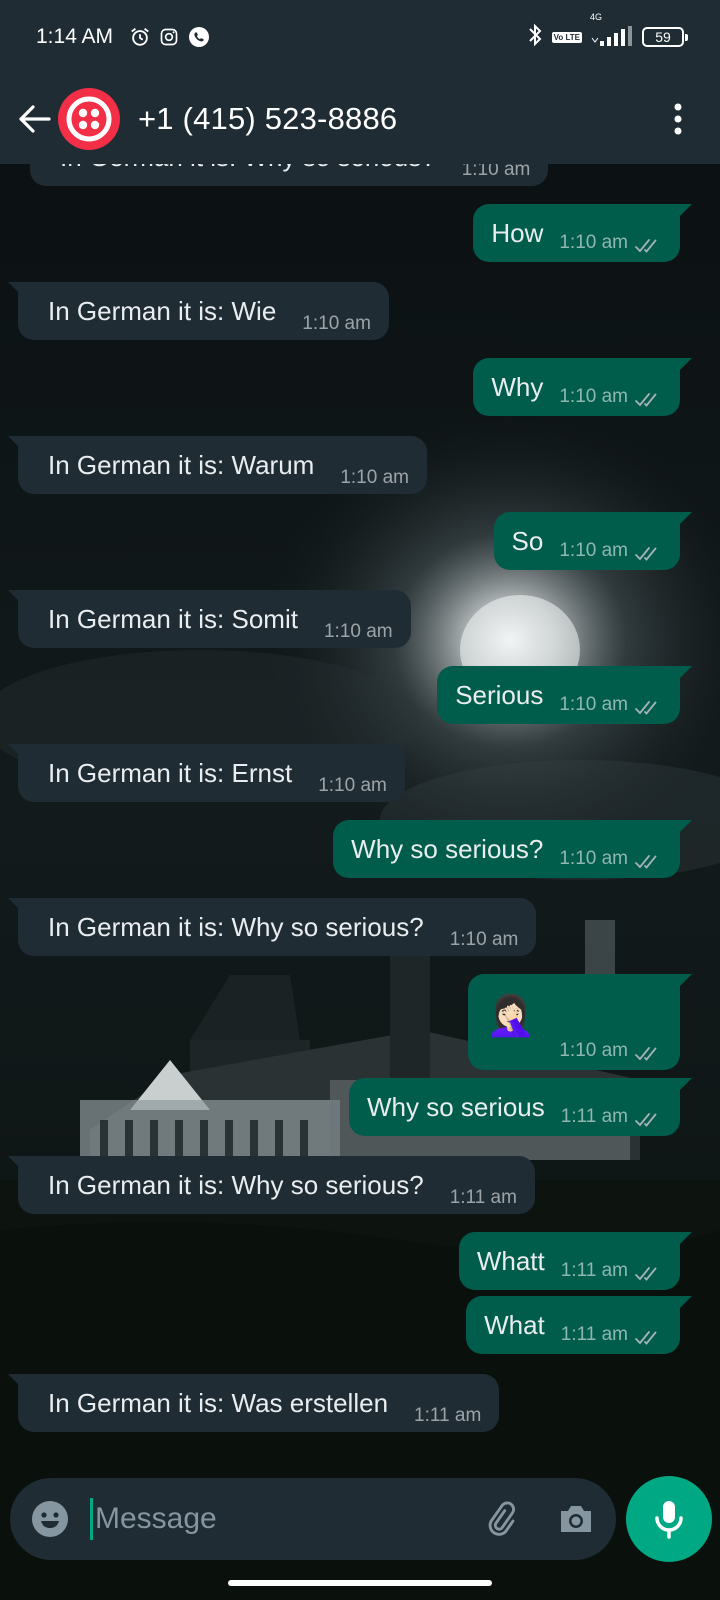 The height and width of the screenshot is (1600, 720). I want to click on message-text: Why so serious?, so click(447, 848).